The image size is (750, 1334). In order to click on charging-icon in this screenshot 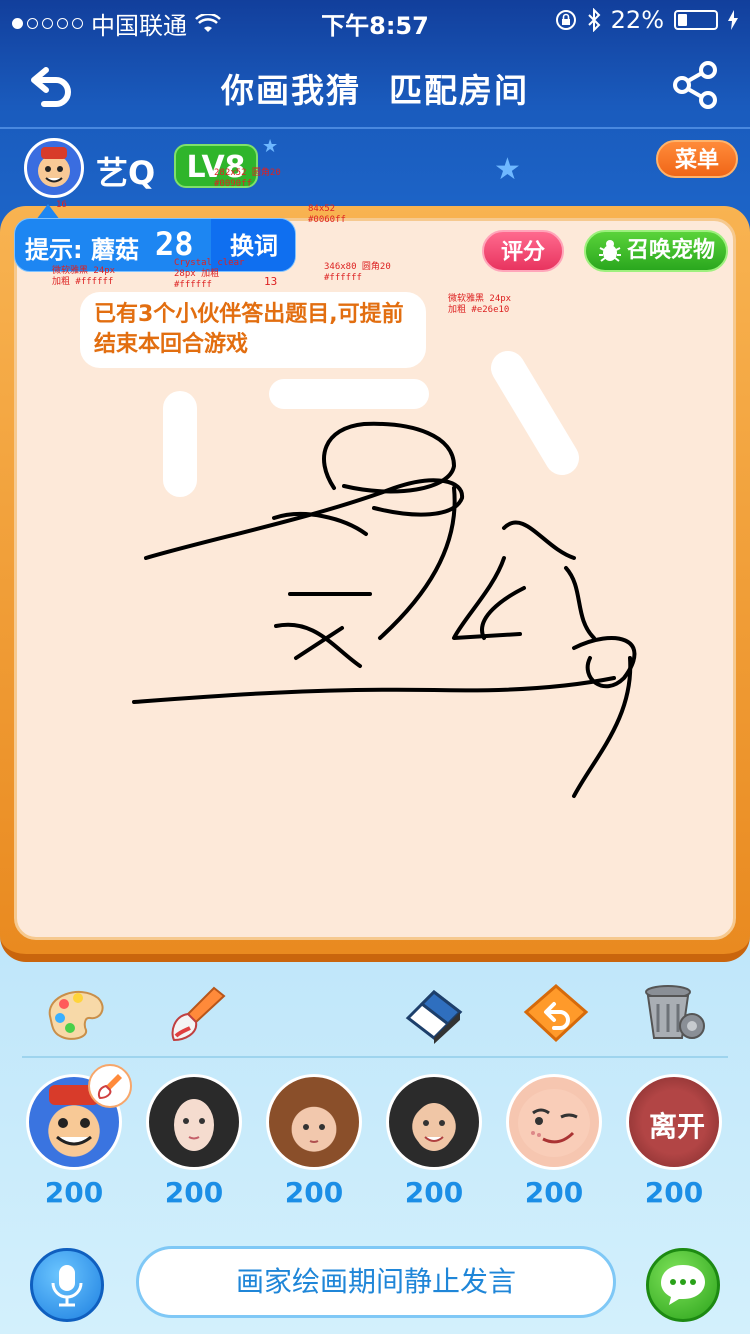, I will do `click(733, 20)`.